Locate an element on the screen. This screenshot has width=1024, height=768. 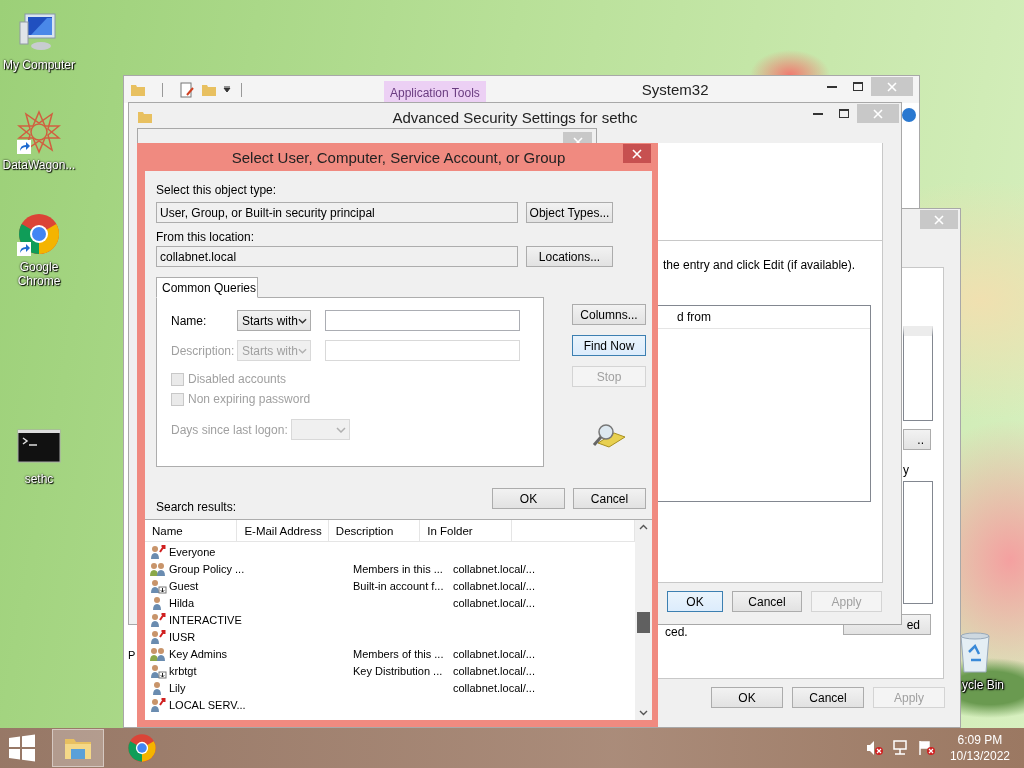
result-row: IUSR is located at coordinates (390, 636).